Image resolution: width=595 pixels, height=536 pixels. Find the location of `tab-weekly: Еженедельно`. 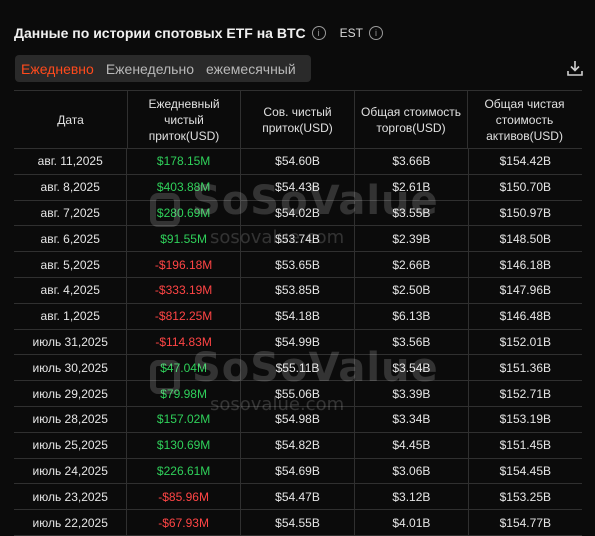

tab-weekly: Еженедельно is located at coordinates (150, 69).